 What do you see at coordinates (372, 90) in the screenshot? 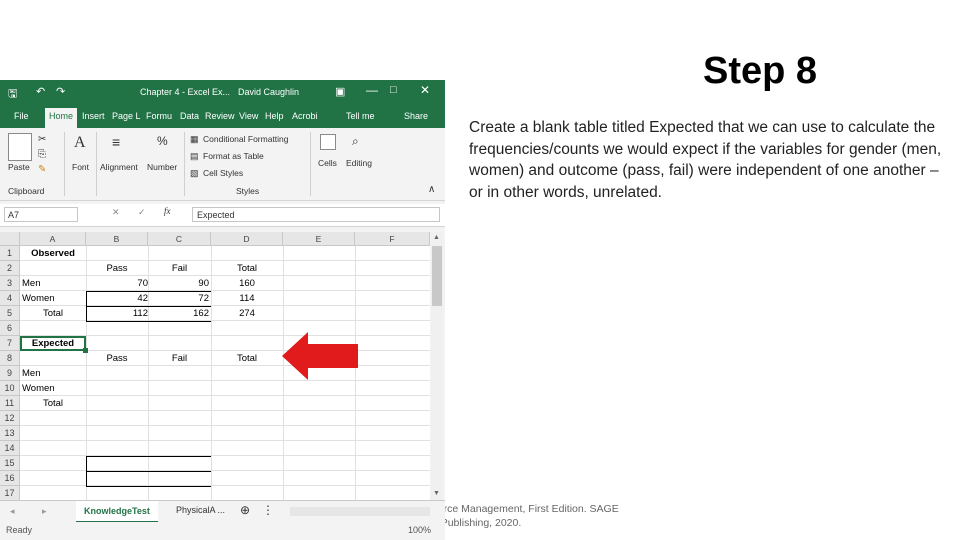
I see `minimize-icon: —` at bounding box center [372, 90].